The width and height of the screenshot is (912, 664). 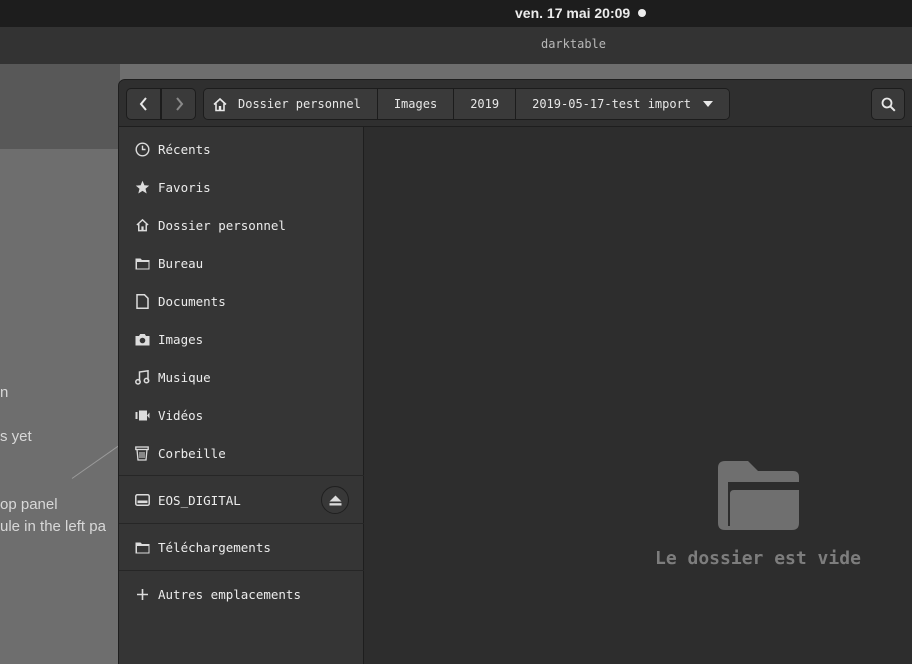 I want to click on eject-icon, so click(x=335, y=500).